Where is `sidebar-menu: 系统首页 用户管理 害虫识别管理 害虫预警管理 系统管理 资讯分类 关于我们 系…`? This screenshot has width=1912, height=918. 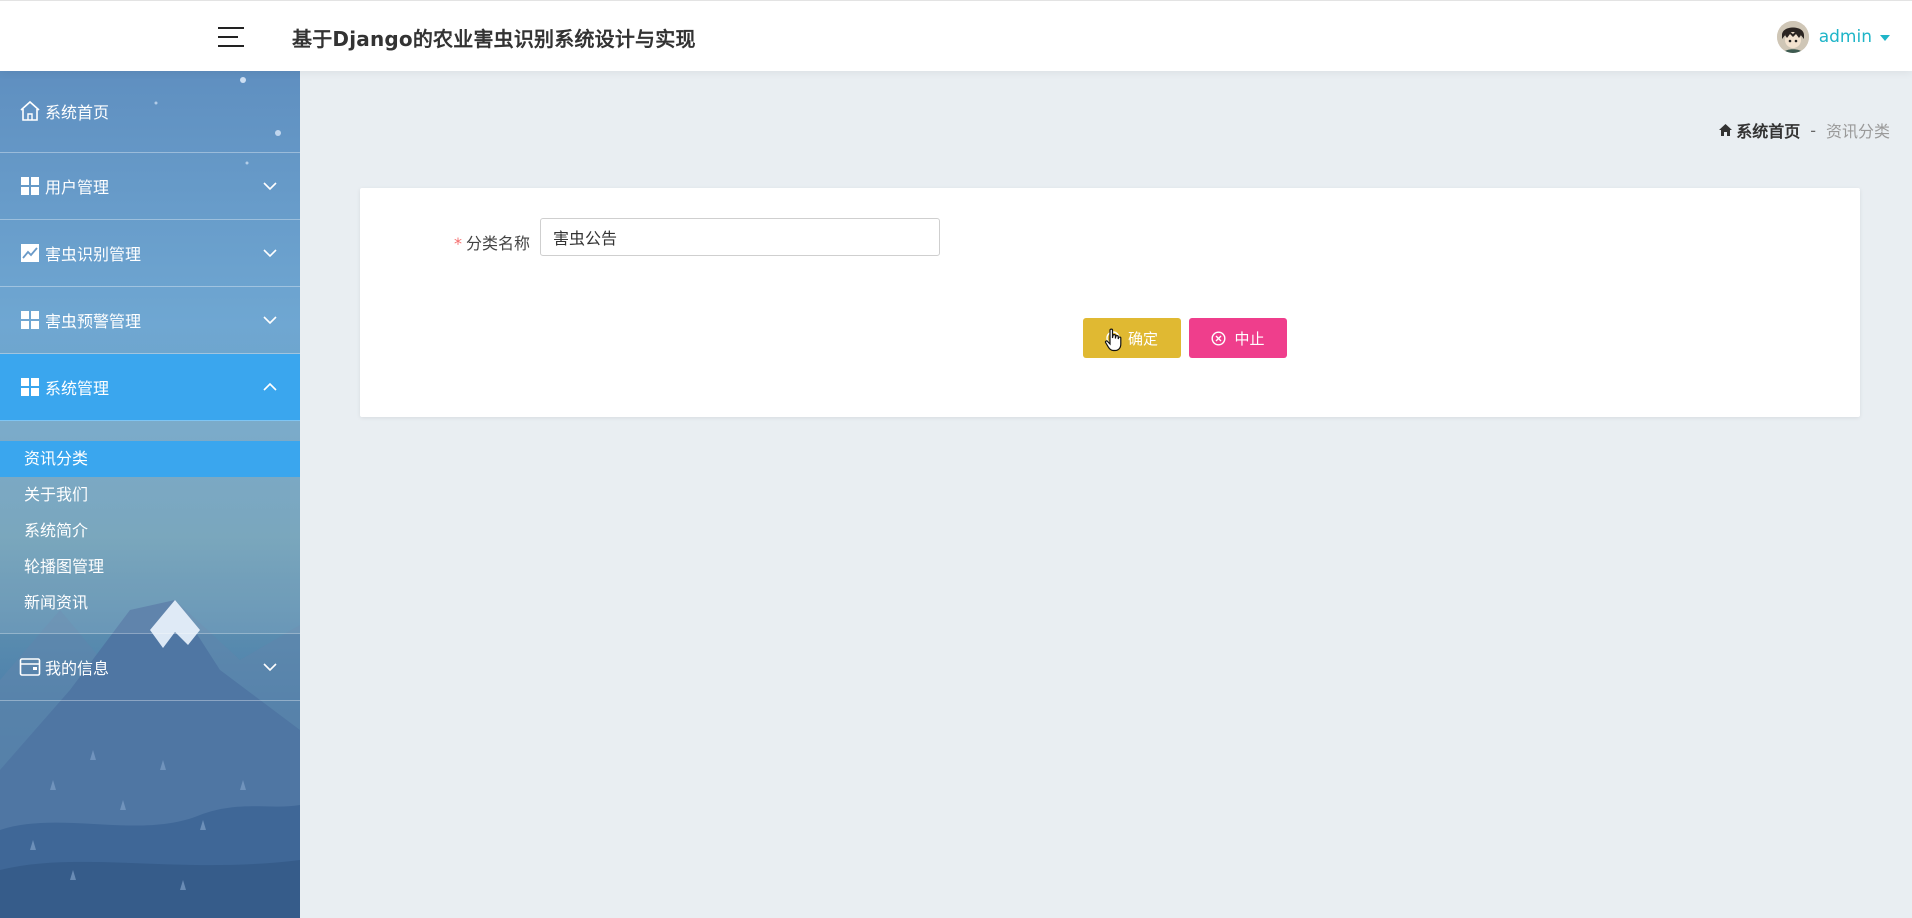
sidebar-menu: 系统首页 用户管理 害虫识别管理 害虫预警管理 系统管理 资讯分类 关于我们 系… is located at coordinates (150, 385).